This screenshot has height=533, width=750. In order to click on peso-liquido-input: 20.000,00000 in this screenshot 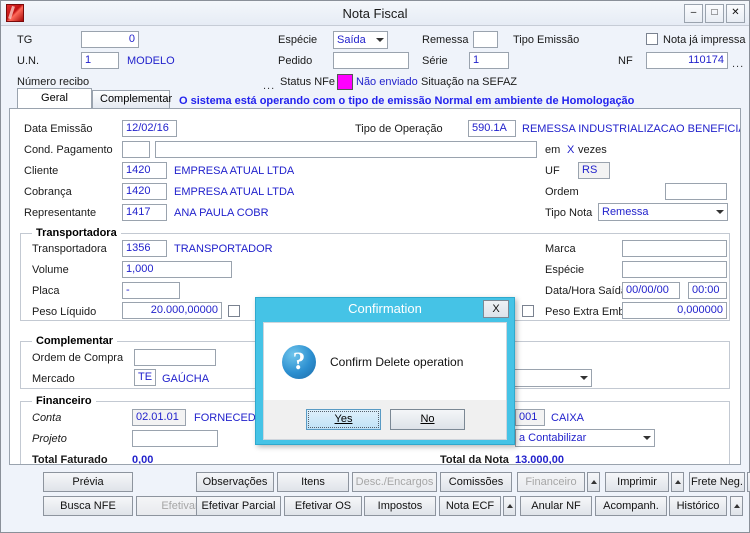, I will do `click(172, 310)`.